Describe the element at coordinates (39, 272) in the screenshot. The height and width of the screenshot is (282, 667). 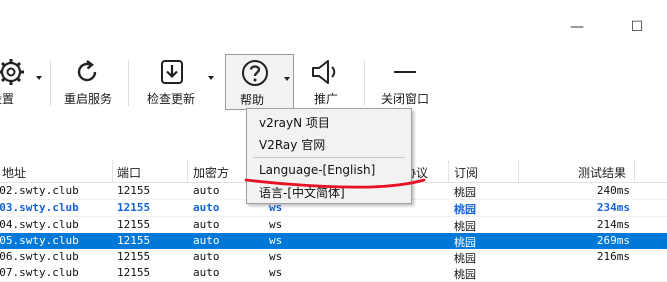
I see `address-cell: hk07.swty.club` at that location.